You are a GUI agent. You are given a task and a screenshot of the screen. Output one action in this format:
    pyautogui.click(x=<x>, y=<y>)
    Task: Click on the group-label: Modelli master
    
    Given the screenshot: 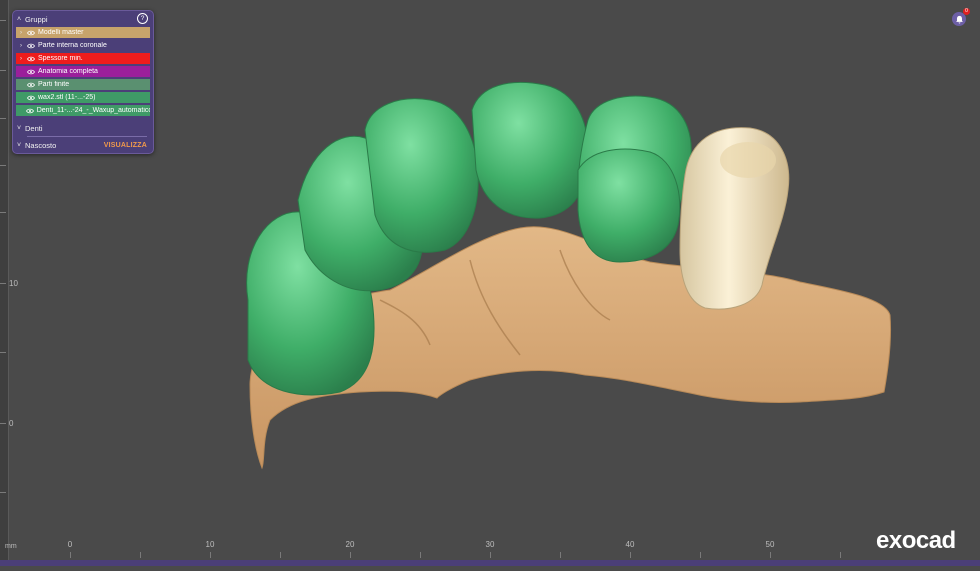 What is the action you would take?
    pyautogui.click(x=61, y=32)
    